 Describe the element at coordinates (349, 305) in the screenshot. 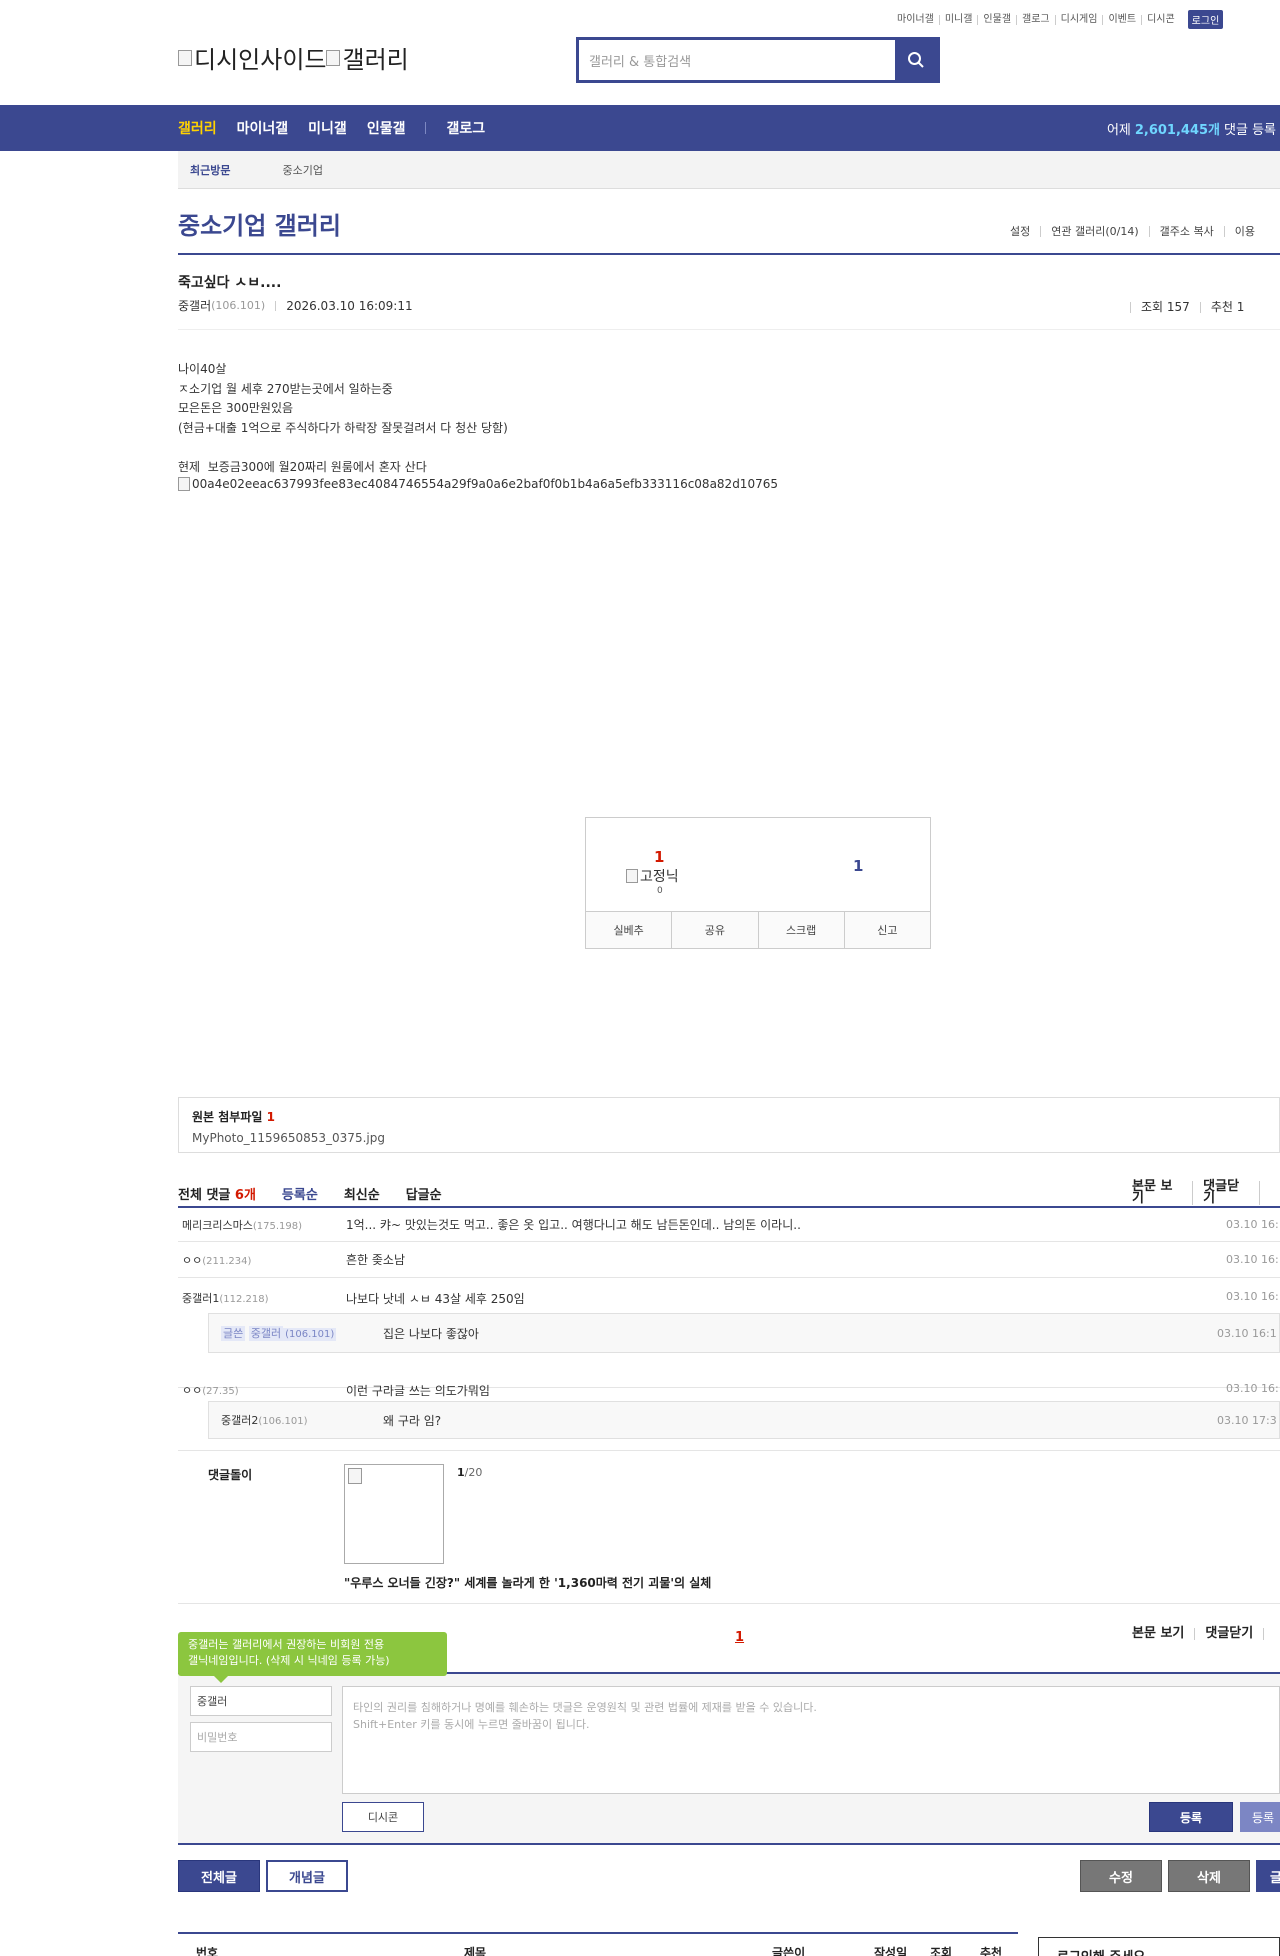

I see `post-date: 2026.03.10 16:09:11` at that location.